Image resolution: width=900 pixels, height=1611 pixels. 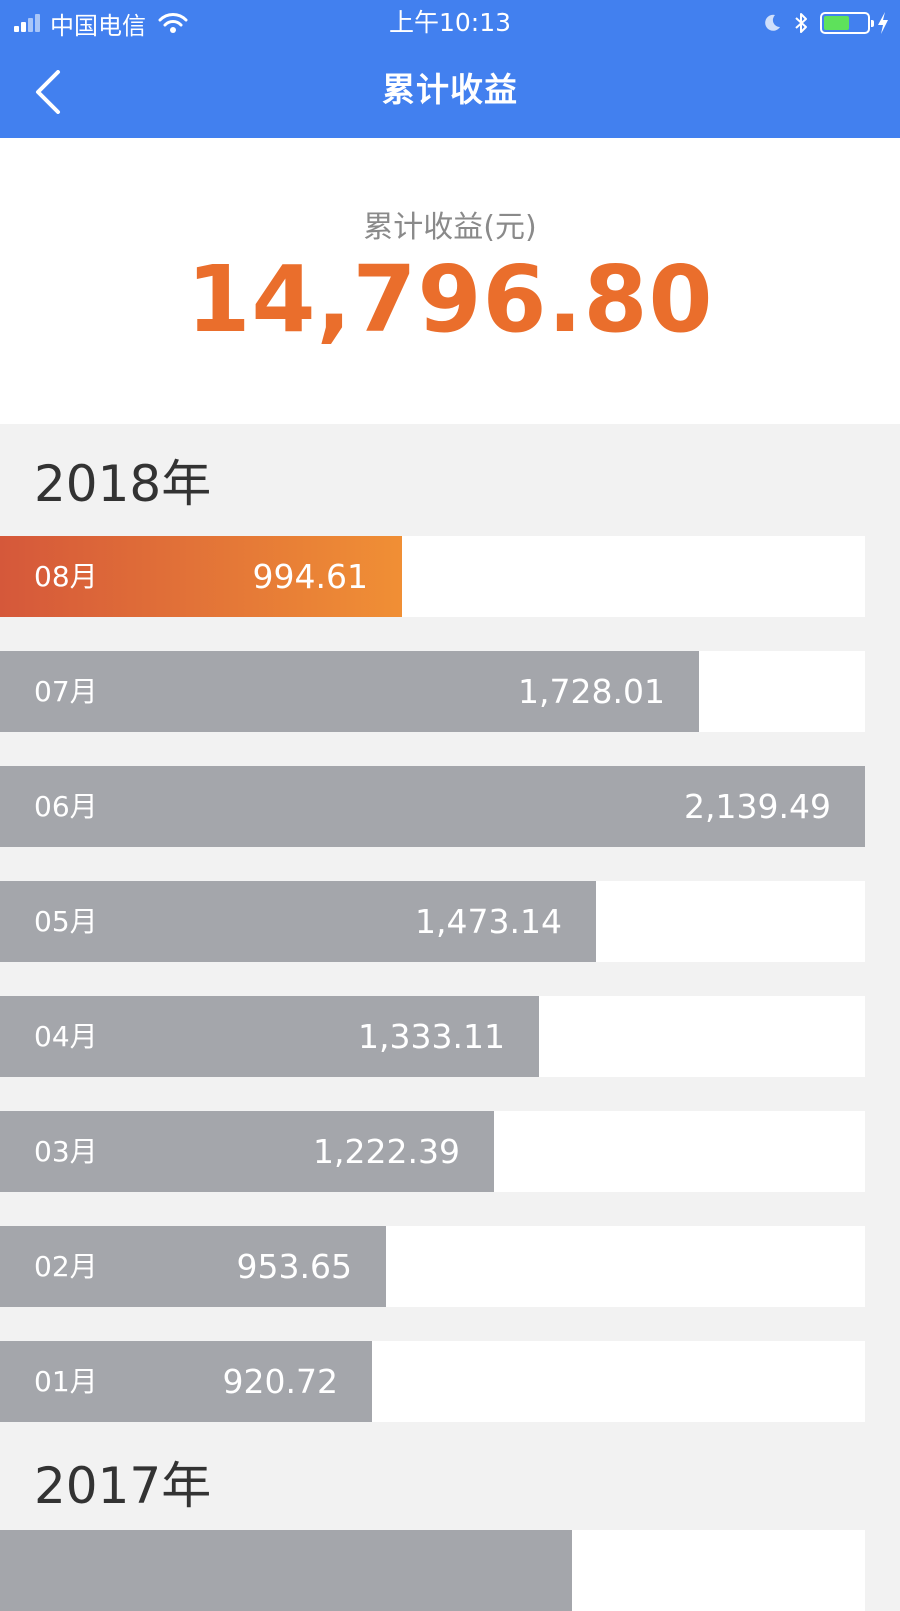 I want to click on month-amount: 1,728.01, so click(x=591, y=691).